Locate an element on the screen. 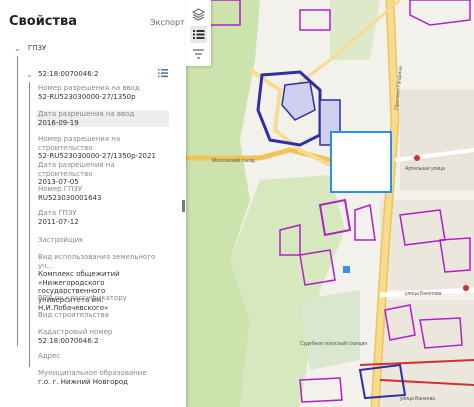 The height and width of the screenshot is (407, 474). attribute-row: Адрес is located at coordinates (102, 356).